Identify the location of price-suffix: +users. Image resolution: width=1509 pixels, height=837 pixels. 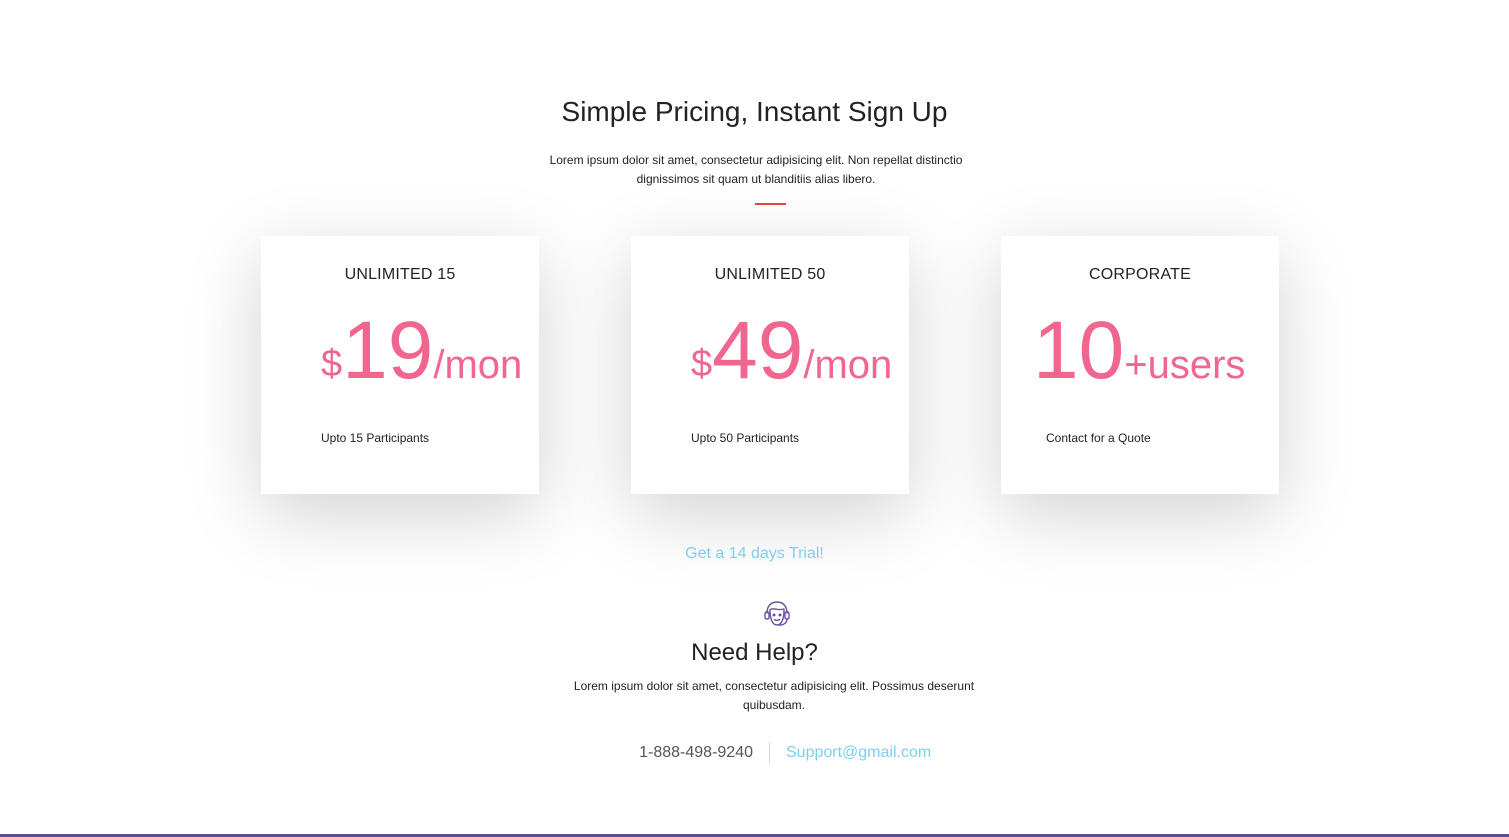
(1185, 365).